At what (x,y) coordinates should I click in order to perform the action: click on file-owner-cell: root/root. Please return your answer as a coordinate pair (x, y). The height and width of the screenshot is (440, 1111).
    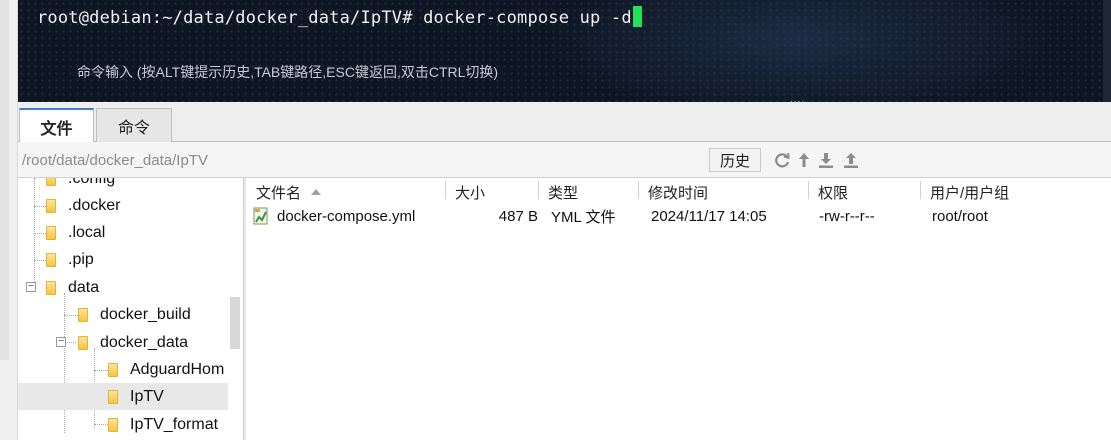
    Looking at the image, I should click on (960, 216).